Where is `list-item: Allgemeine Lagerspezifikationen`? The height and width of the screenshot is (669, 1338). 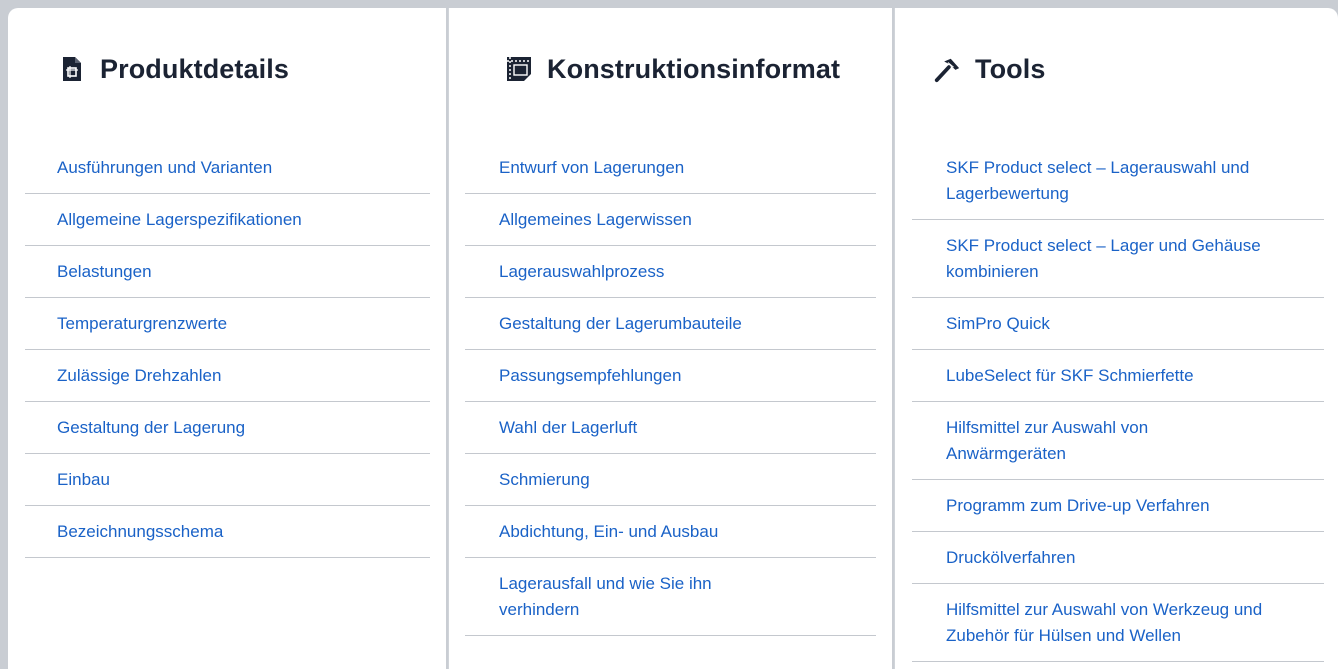
list-item: Allgemeine Lagerspezifikationen is located at coordinates (227, 220).